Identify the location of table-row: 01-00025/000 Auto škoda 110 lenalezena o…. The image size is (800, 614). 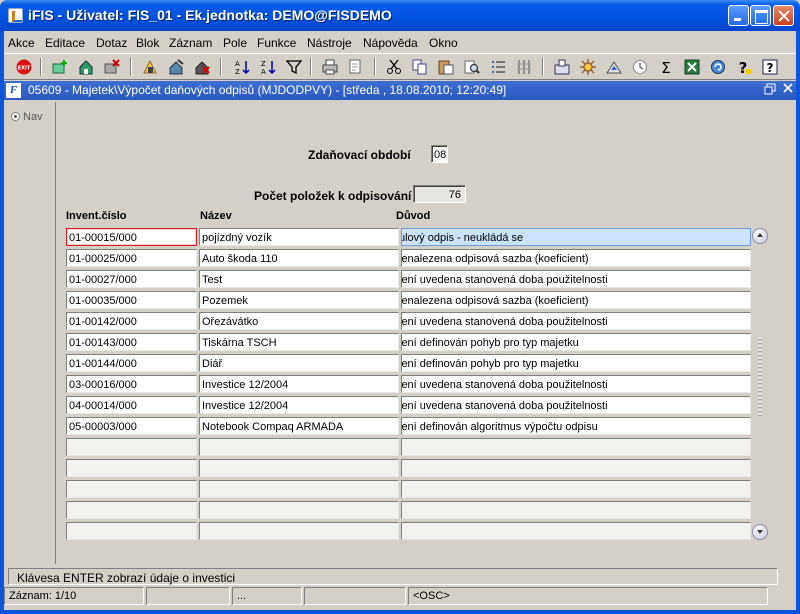
(408, 258).